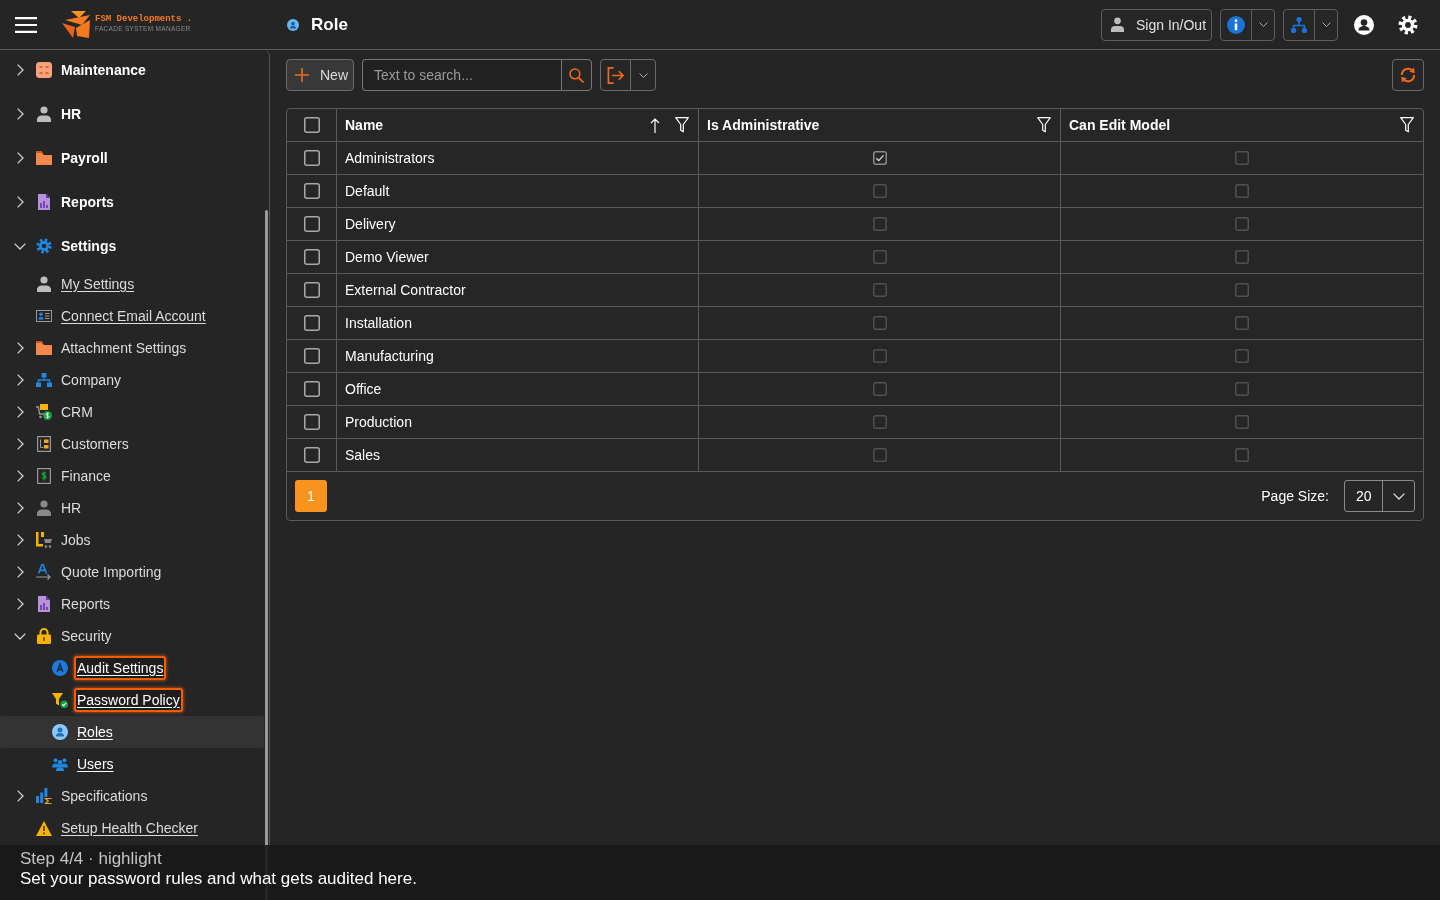 The width and height of the screenshot is (1440, 900). What do you see at coordinates (132, 732) in the screenshot?
I see `nav-item: Roles` at bounding box center [132, 732].